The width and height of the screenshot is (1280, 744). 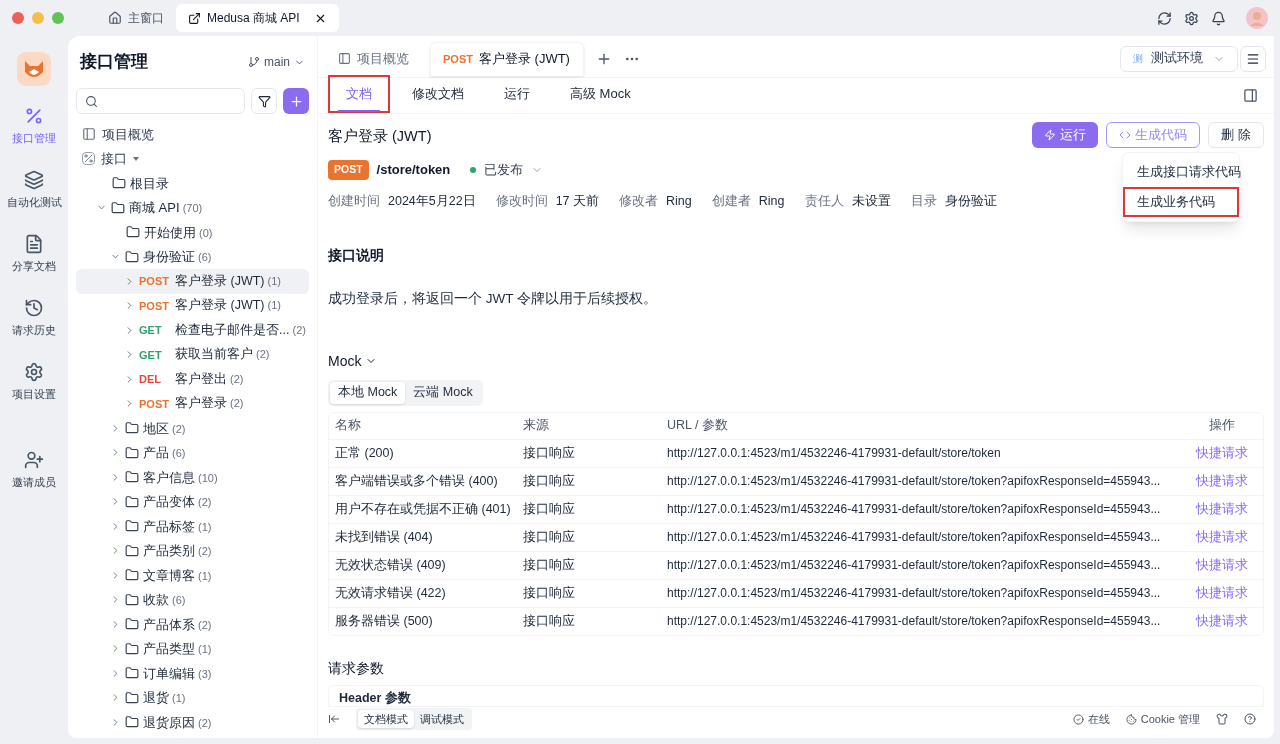 I want to click on section-tab: 运行, so click(x=517, y=94).